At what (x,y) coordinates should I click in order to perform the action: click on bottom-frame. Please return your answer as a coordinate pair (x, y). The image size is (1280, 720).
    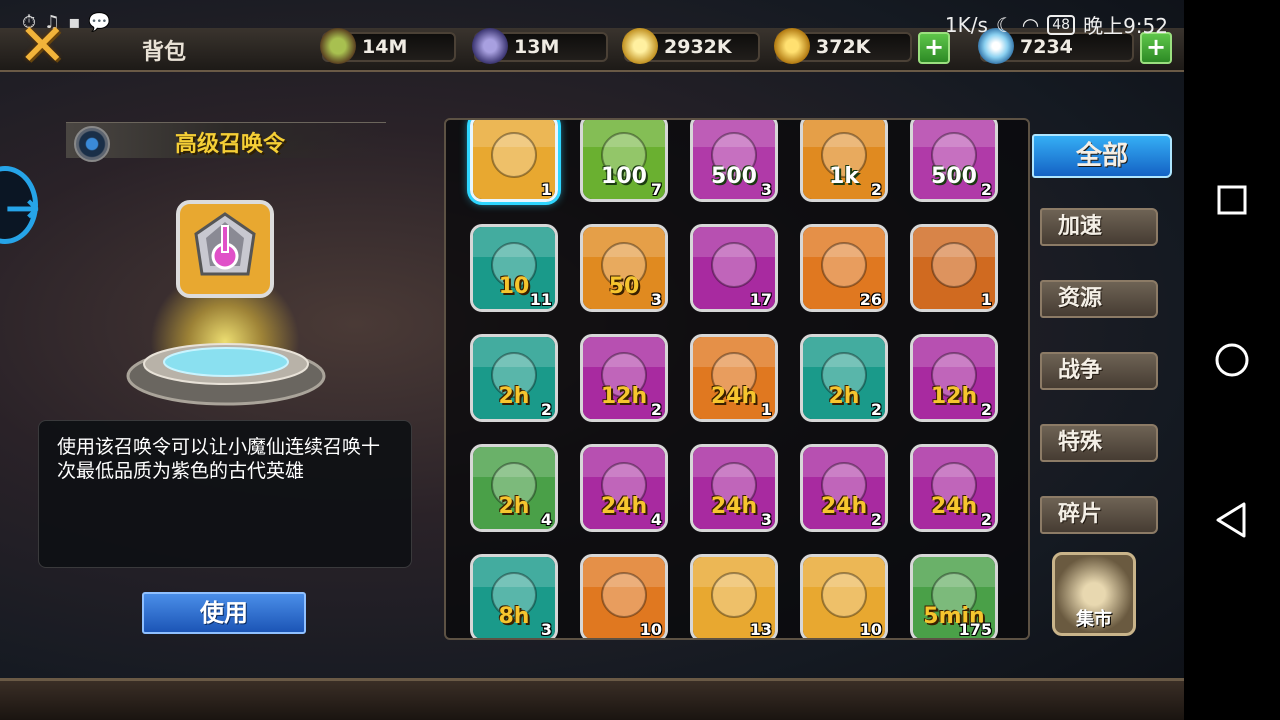
    Looking at the image, I should click on (592, 699).